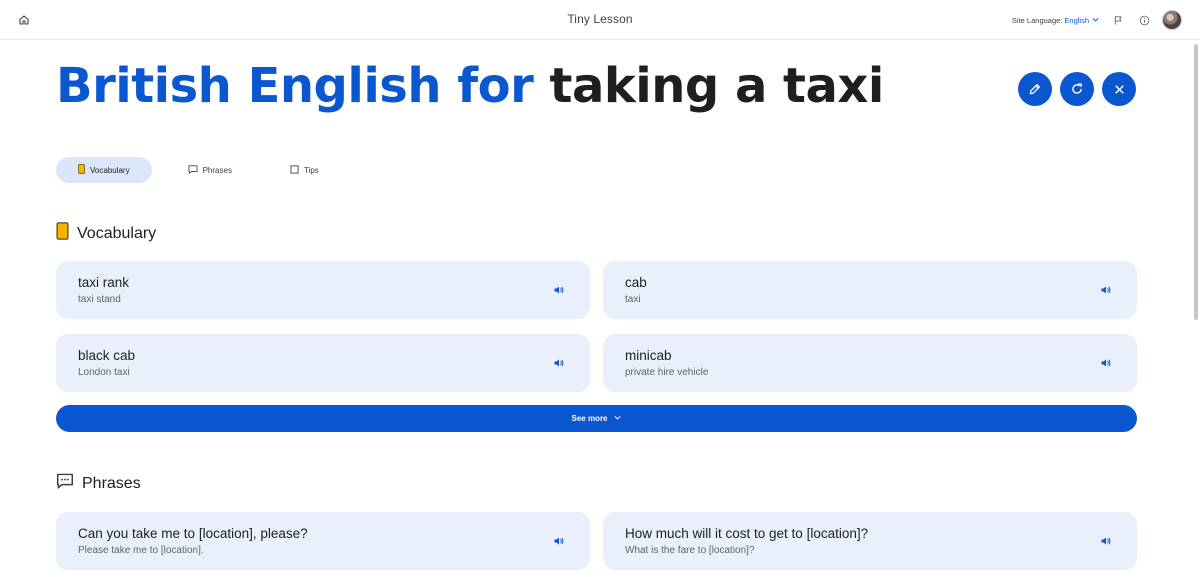 The image size is (1200, 577). I want to click on vocab-card: black cab London taxi, so click(323, 363).